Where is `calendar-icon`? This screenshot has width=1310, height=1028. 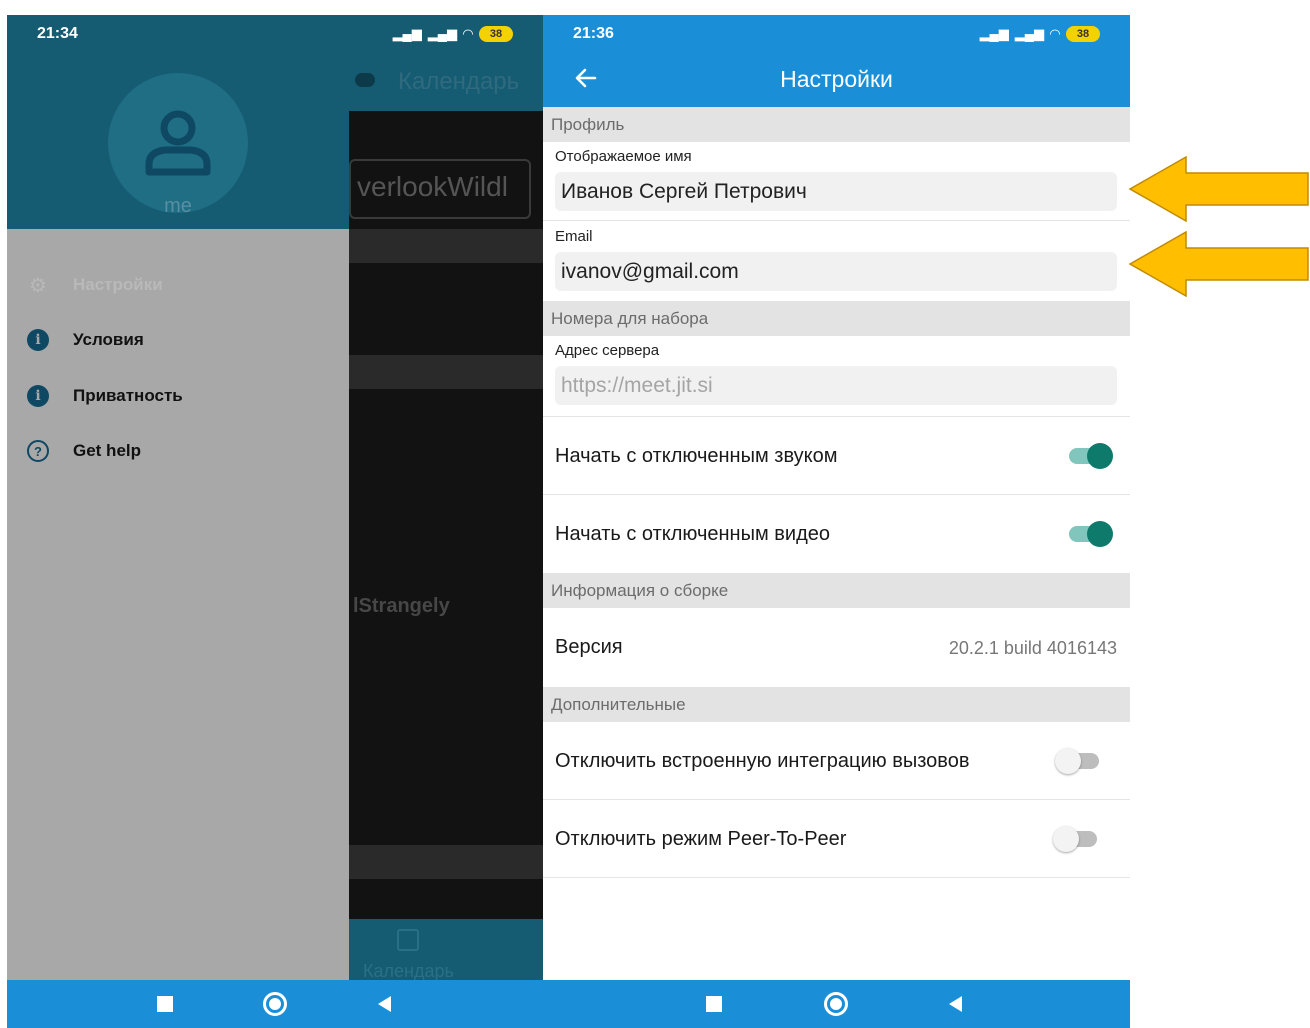 calendar-icon is located at coordinates (408, 940).